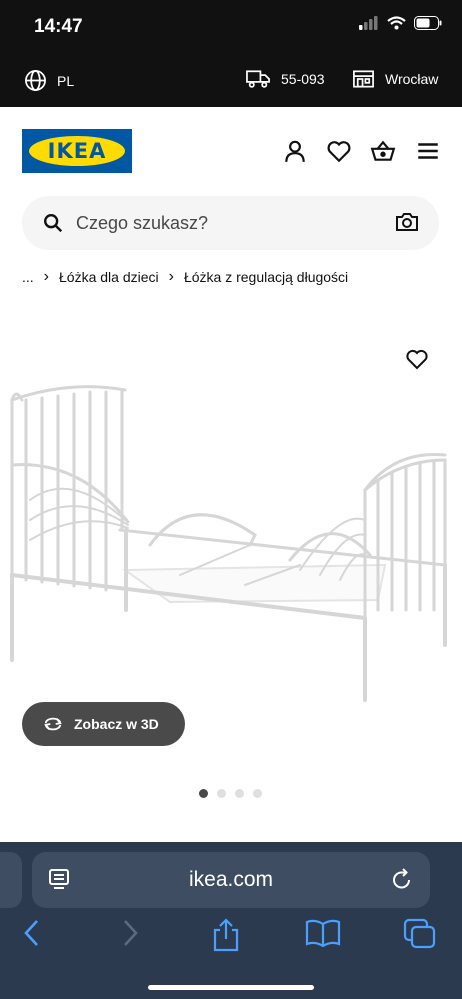  Describe the element at coordinates (231, 987) in the screenshot. I see `home-indicator` at that location.